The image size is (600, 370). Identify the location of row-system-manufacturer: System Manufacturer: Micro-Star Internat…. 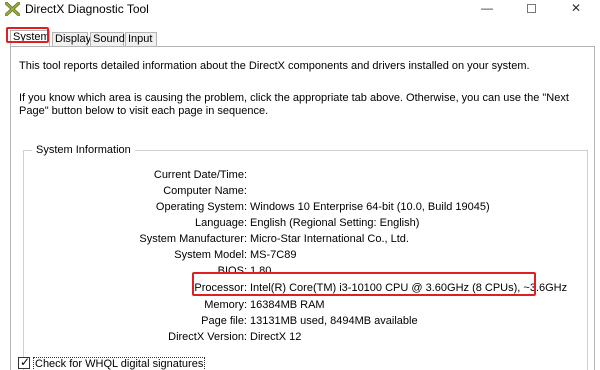
(304, 241).